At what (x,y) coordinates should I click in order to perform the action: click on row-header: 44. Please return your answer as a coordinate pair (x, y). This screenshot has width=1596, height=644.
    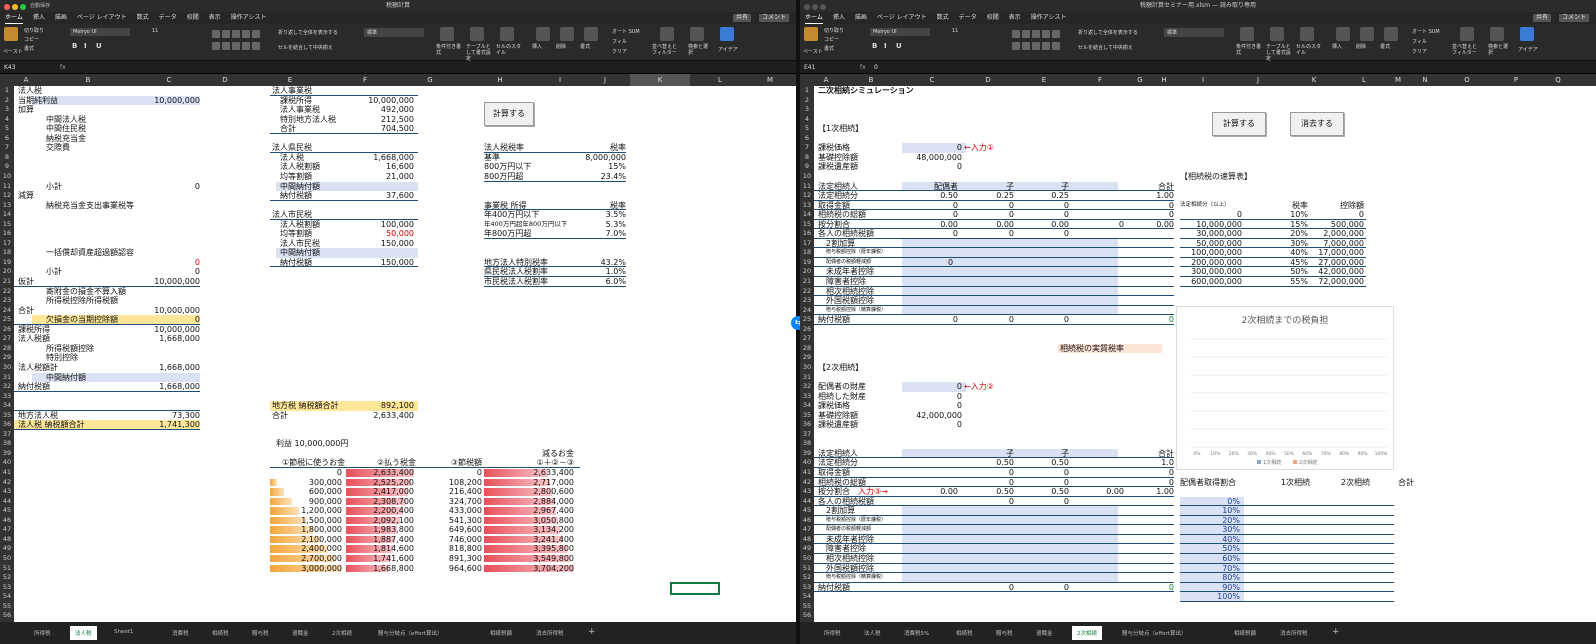
    Looking at the image, I should click on (807, 502).